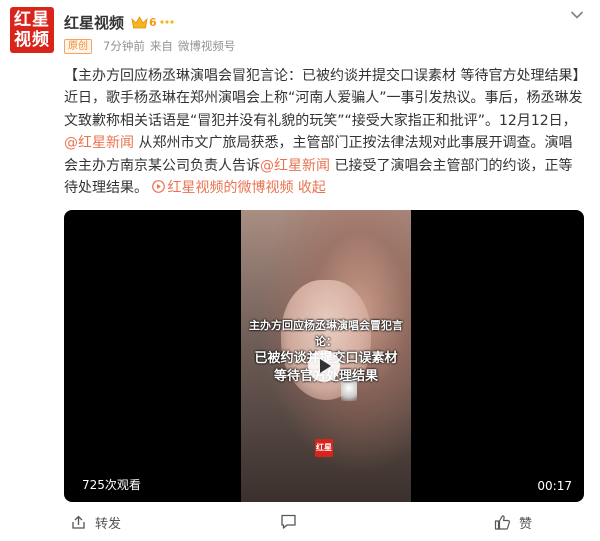 This screenshot has width=600, height=541. I want to click on like-label: 赞, so click(526, 524).